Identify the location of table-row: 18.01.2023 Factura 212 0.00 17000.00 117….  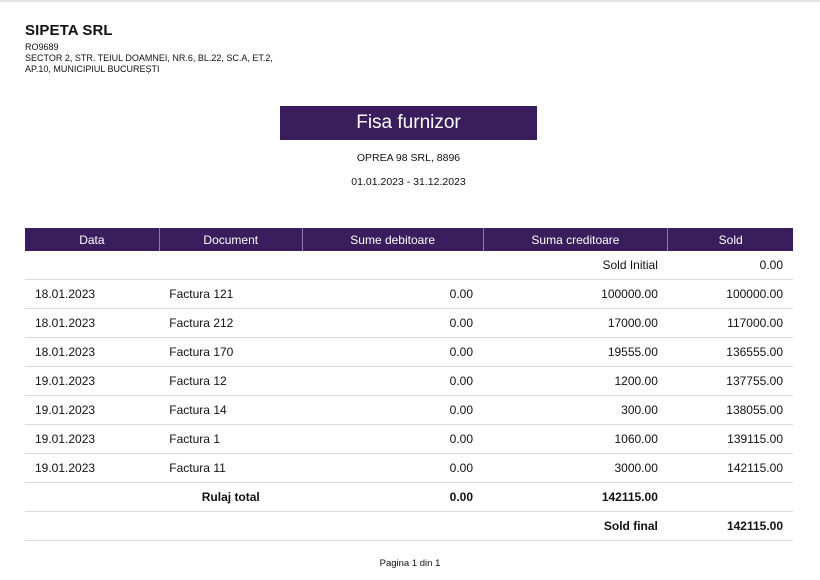
(409, 323).